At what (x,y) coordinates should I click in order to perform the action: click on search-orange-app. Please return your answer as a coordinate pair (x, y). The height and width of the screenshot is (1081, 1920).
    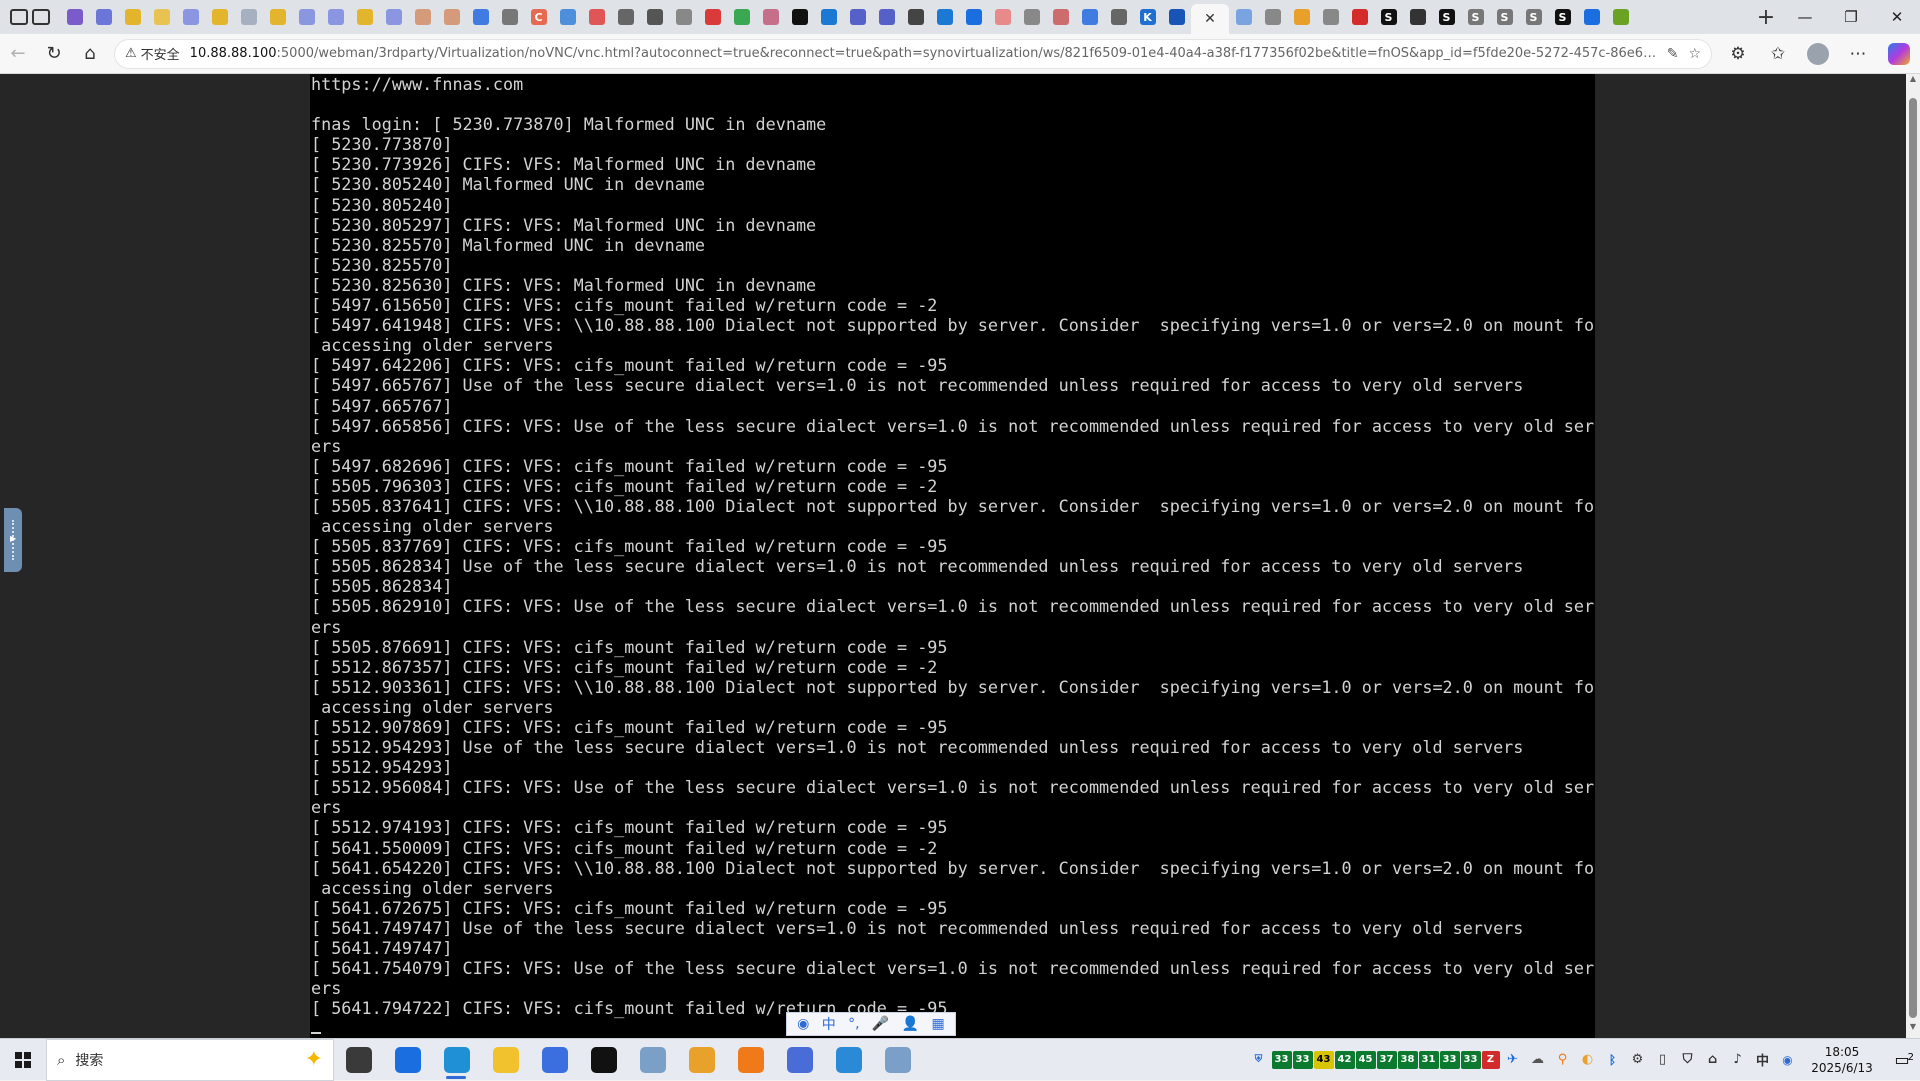
    Looking at the image, I should click on (750, 1060).